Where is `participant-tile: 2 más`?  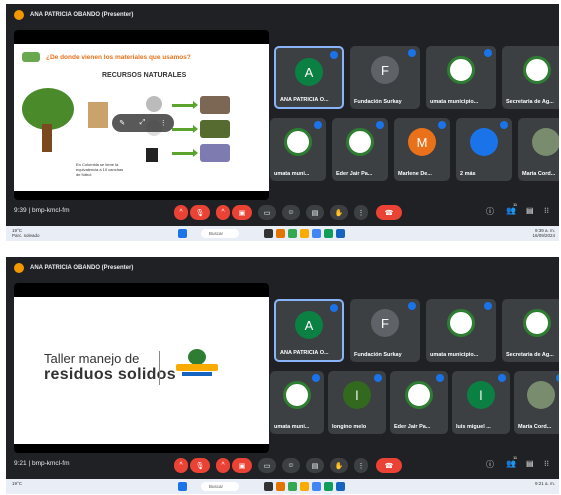
participant-tile: 2 más is located at coordinates (484, 149).